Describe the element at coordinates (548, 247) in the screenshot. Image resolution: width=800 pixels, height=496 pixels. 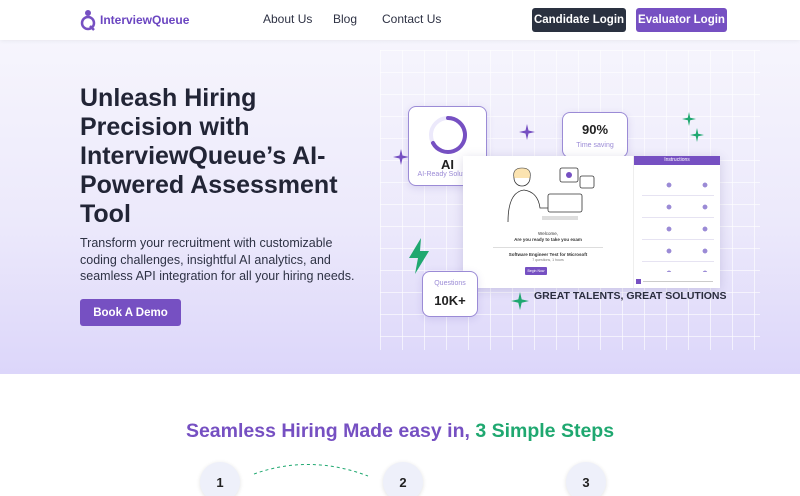
I see `divider` at that location.